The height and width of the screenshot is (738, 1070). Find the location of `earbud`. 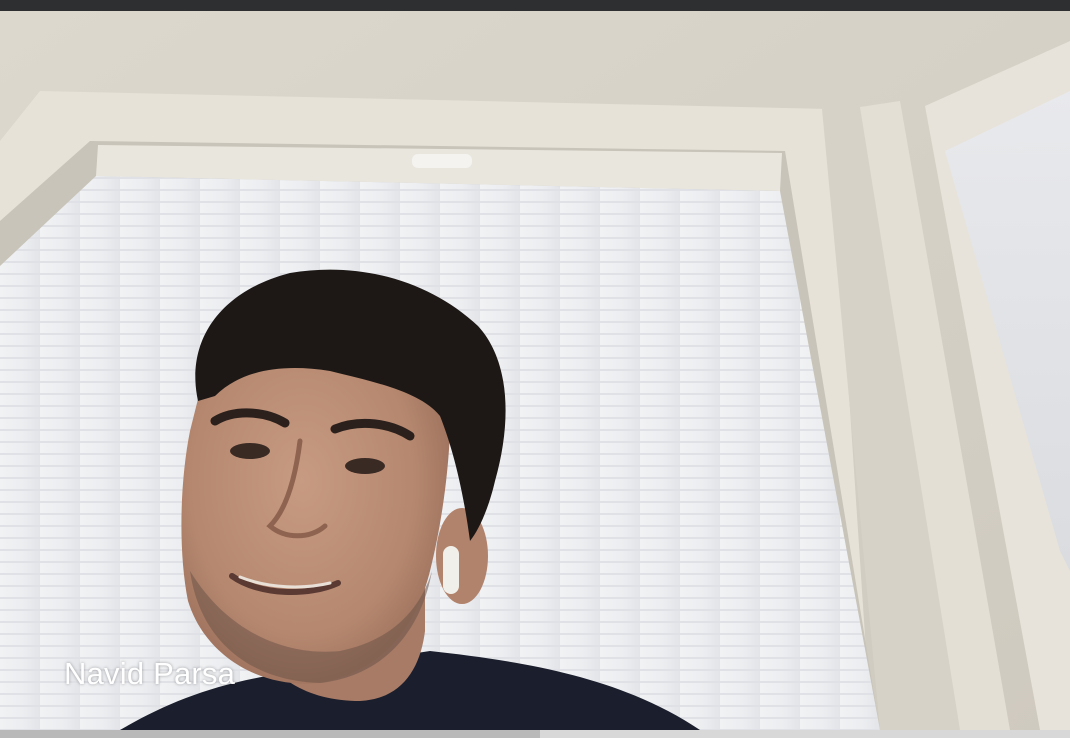

earbud is located at coordinates (451, 570).